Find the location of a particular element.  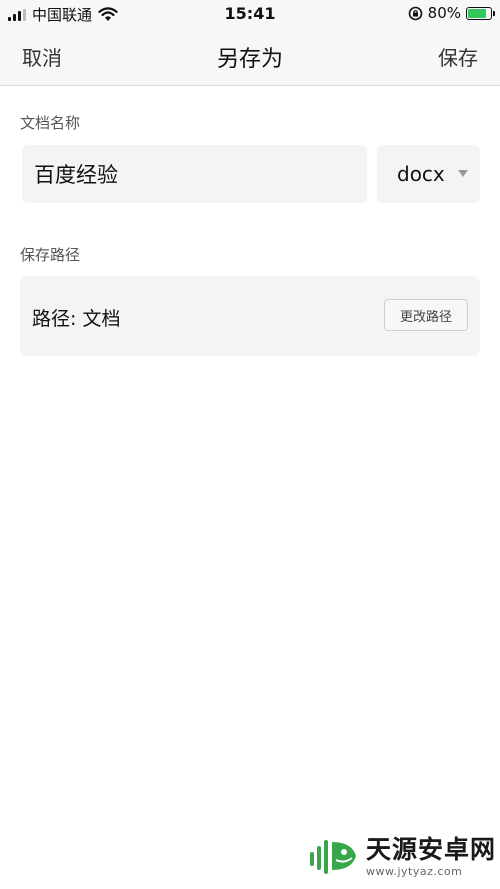

save-button: 保存 is located at coordinates (458, 56).